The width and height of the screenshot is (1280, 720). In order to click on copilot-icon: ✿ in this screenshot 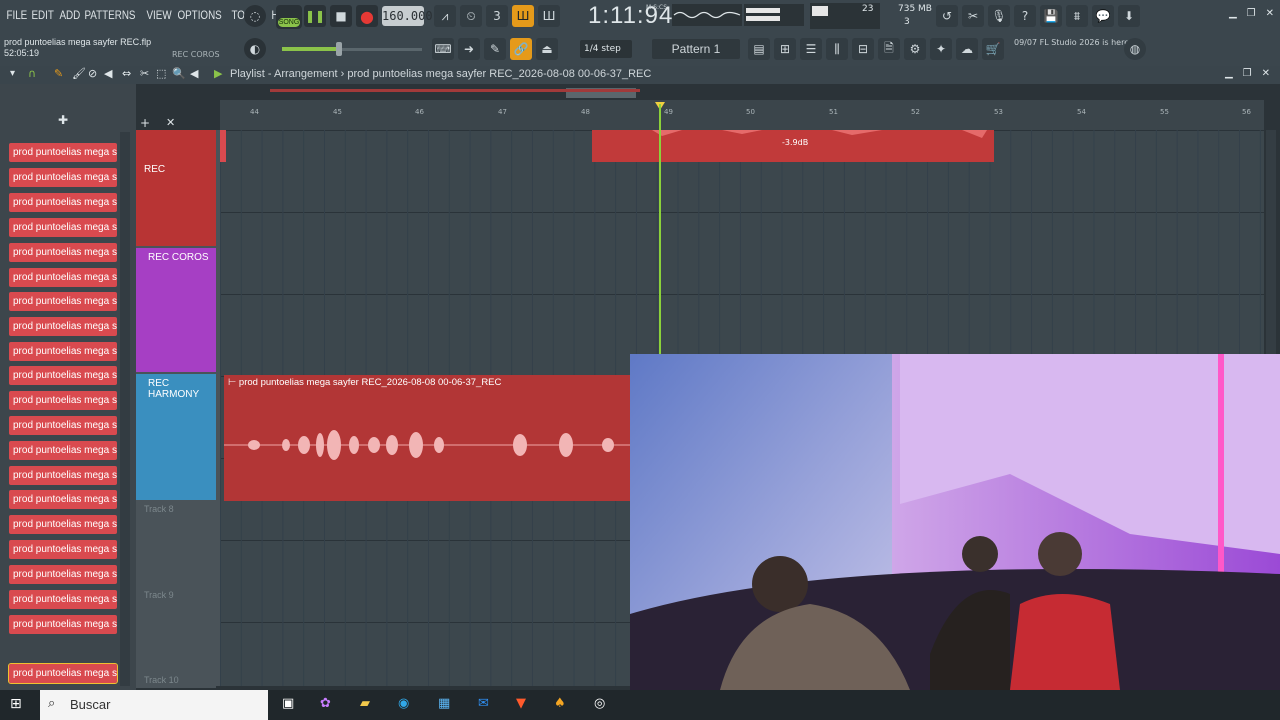, I will do `click(325, 703)`.